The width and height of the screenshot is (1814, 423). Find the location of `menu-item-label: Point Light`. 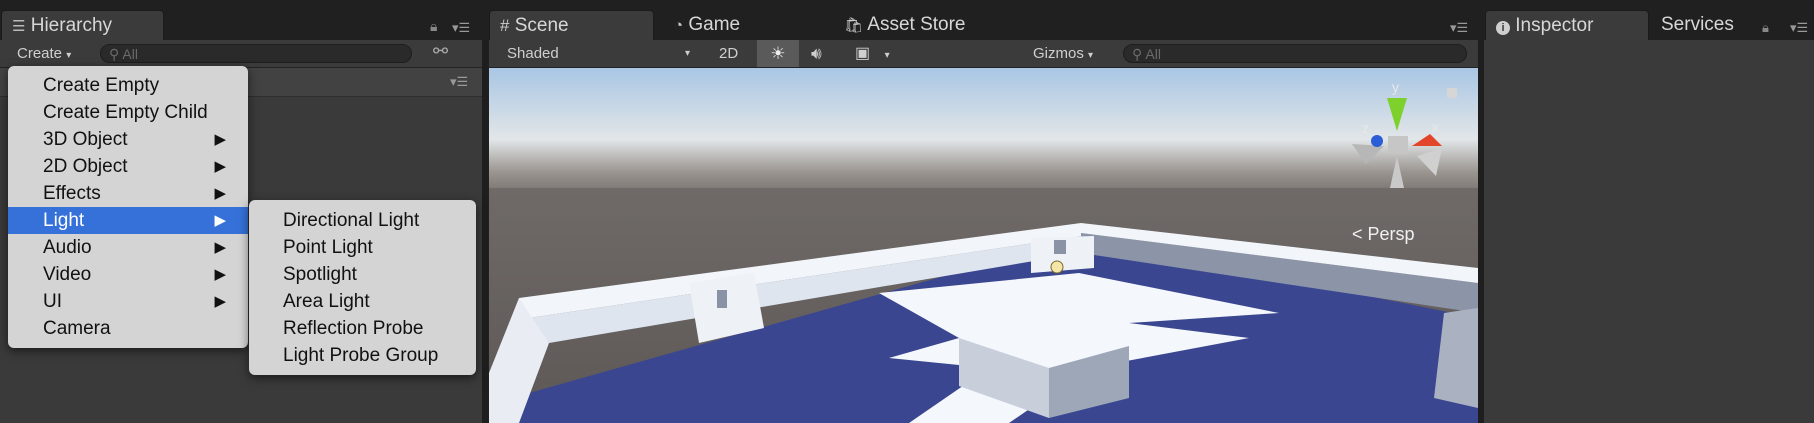

menu-item-label: Point Light is located at coordinates (328, 247).